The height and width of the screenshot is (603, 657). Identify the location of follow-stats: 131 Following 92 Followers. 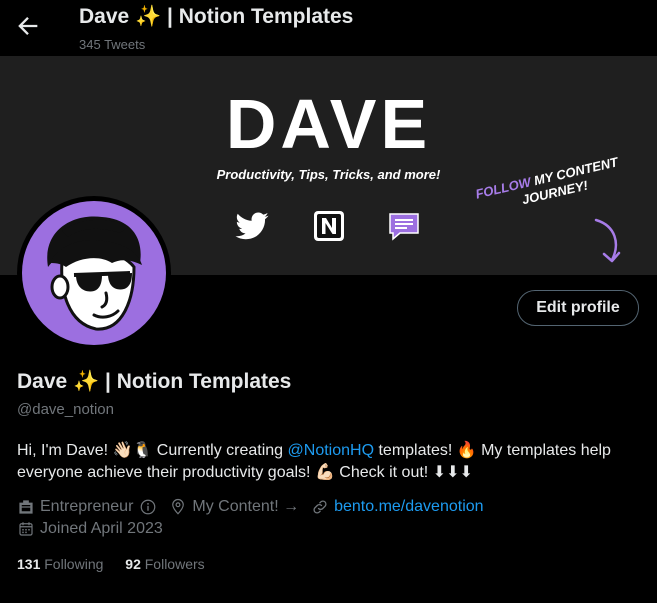
(120, 564).